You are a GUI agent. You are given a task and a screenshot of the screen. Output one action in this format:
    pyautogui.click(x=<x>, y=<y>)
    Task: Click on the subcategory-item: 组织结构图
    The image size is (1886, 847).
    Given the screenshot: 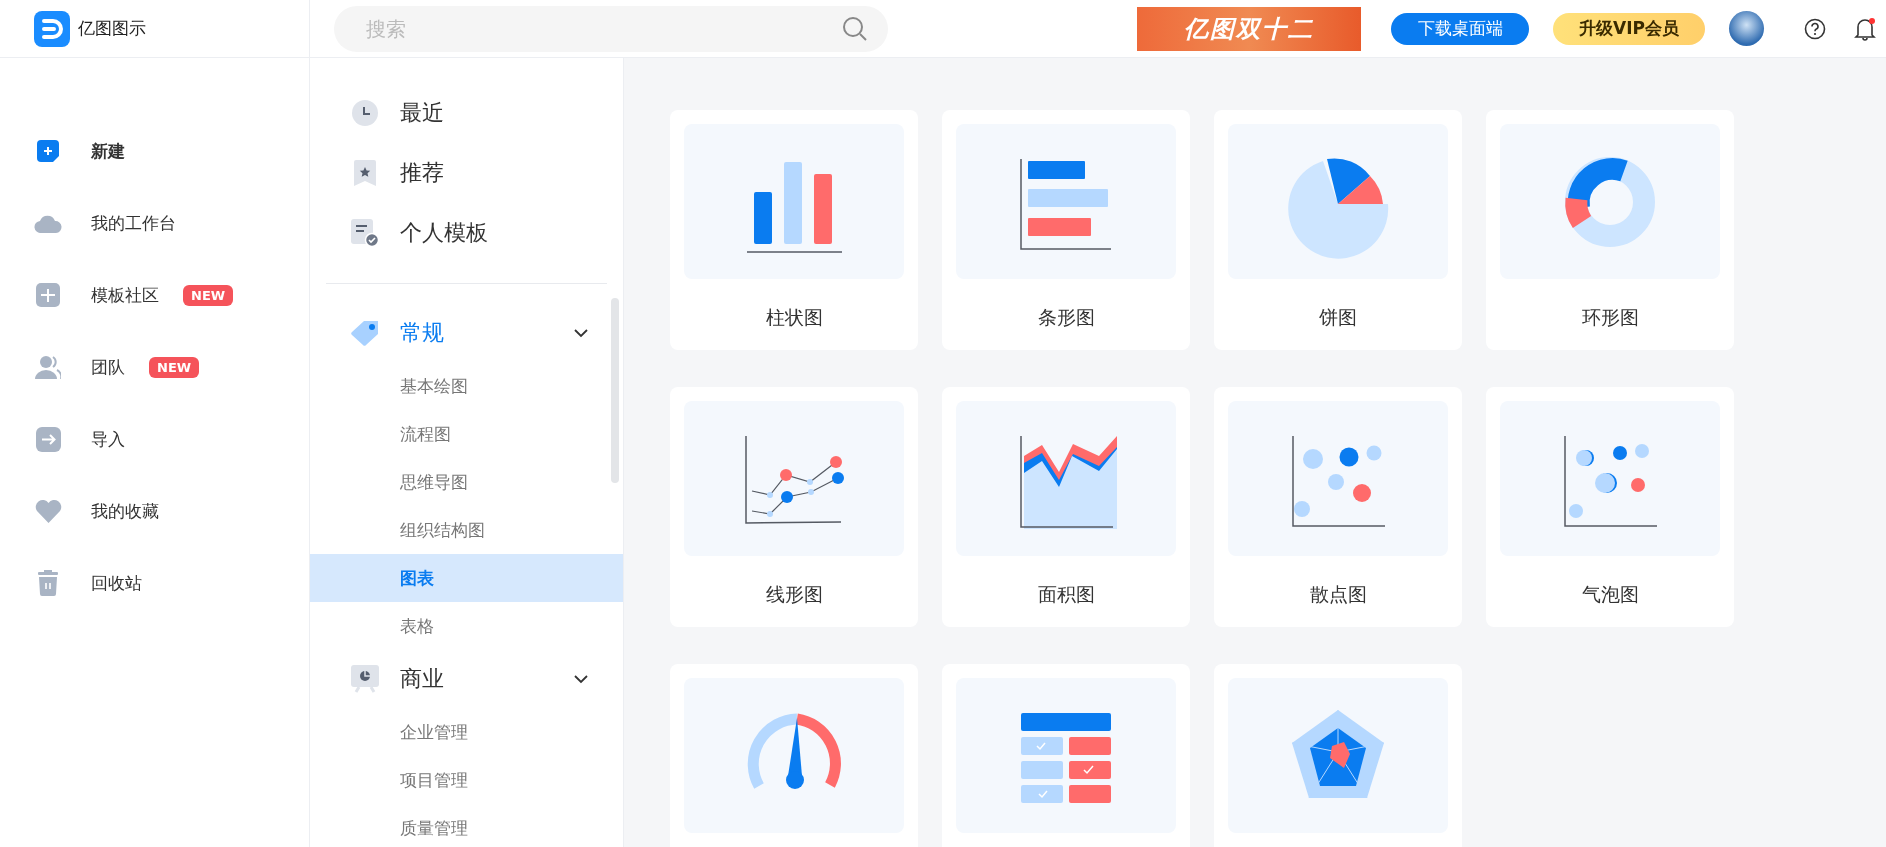 What is the action you would take?
    pyautogui.click(x=466, y=530)
    